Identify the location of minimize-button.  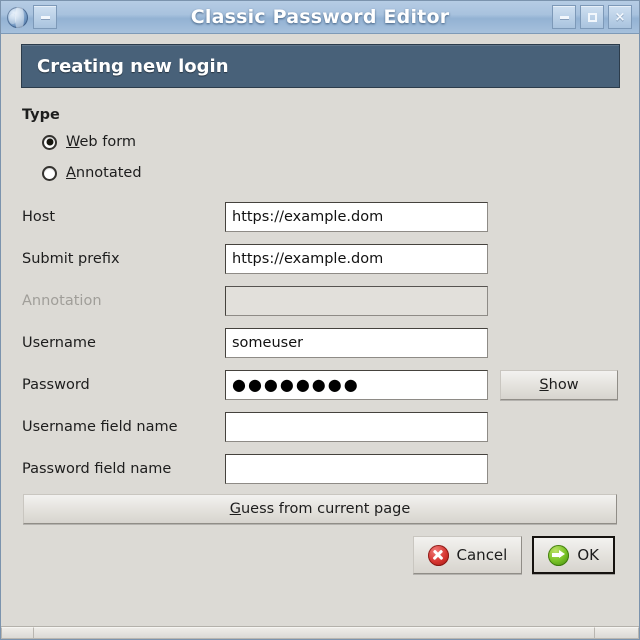
(564, 17).